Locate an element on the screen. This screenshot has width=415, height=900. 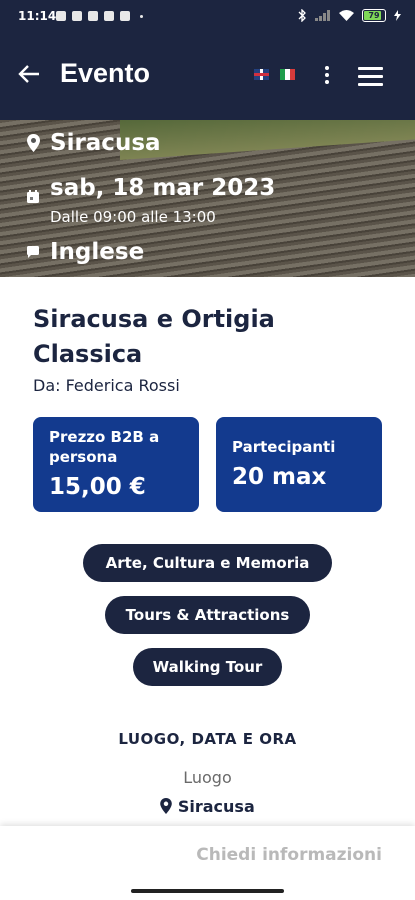
hero-date-row: sab, 18 mar 2023 is located at coordinates (150, 187).